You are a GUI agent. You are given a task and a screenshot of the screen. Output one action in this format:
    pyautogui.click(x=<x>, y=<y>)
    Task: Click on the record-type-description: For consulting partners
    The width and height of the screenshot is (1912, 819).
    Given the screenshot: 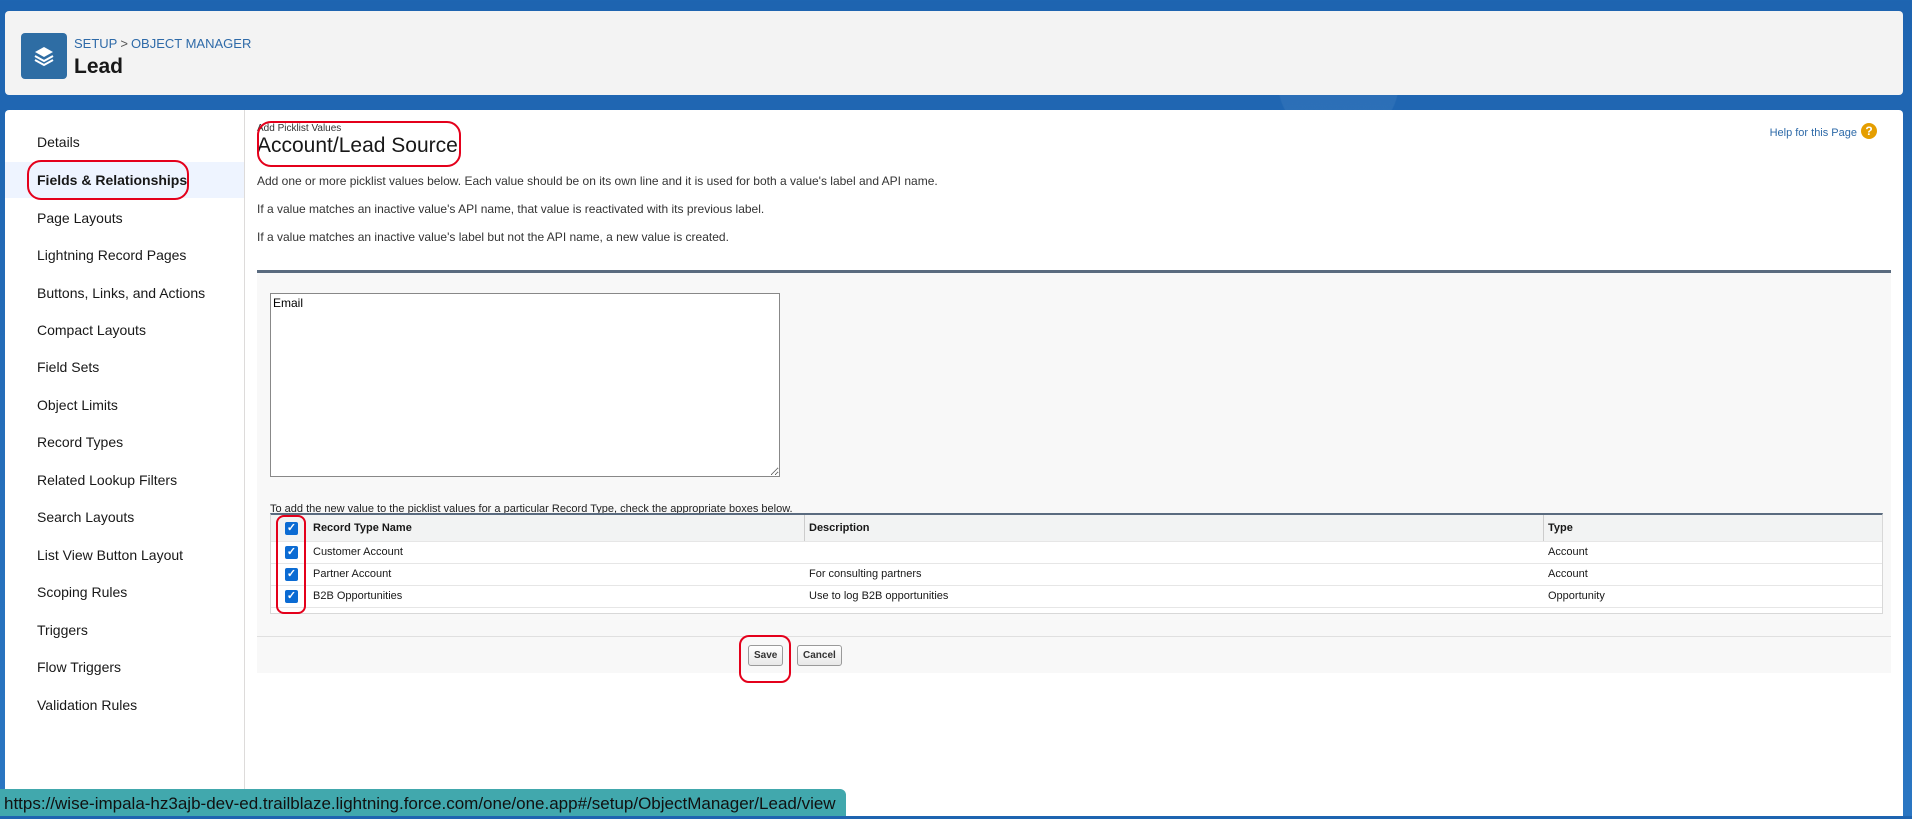 What is the action you would take?
    pyautogui.click(x=865, y=574)
    